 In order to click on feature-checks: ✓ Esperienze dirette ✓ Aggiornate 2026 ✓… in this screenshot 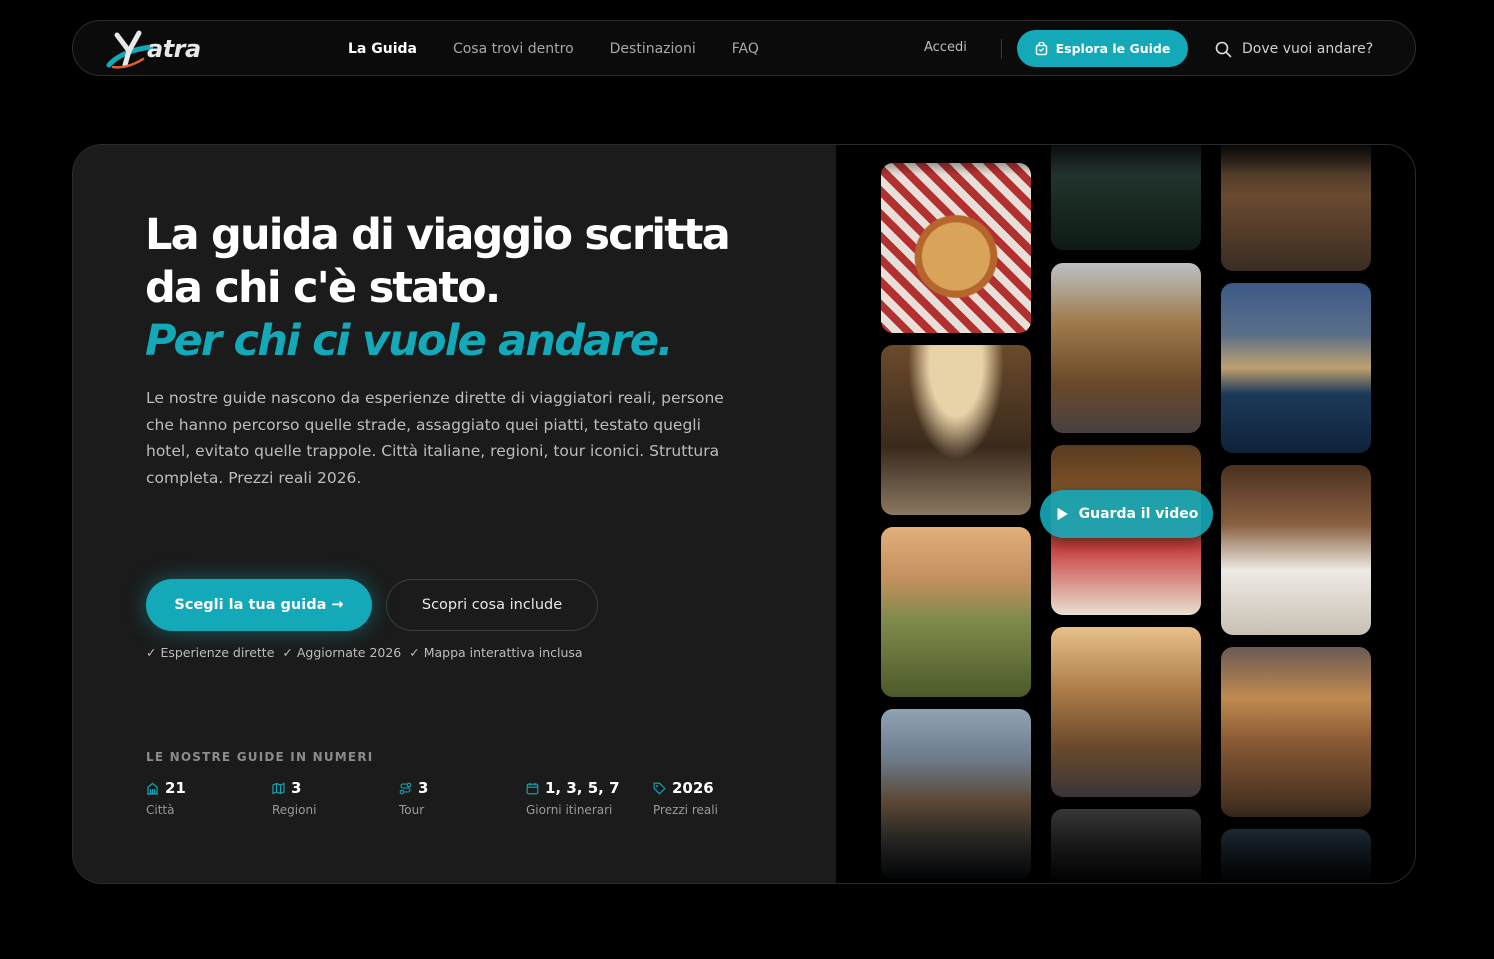, I will do `click(364, 652)`.